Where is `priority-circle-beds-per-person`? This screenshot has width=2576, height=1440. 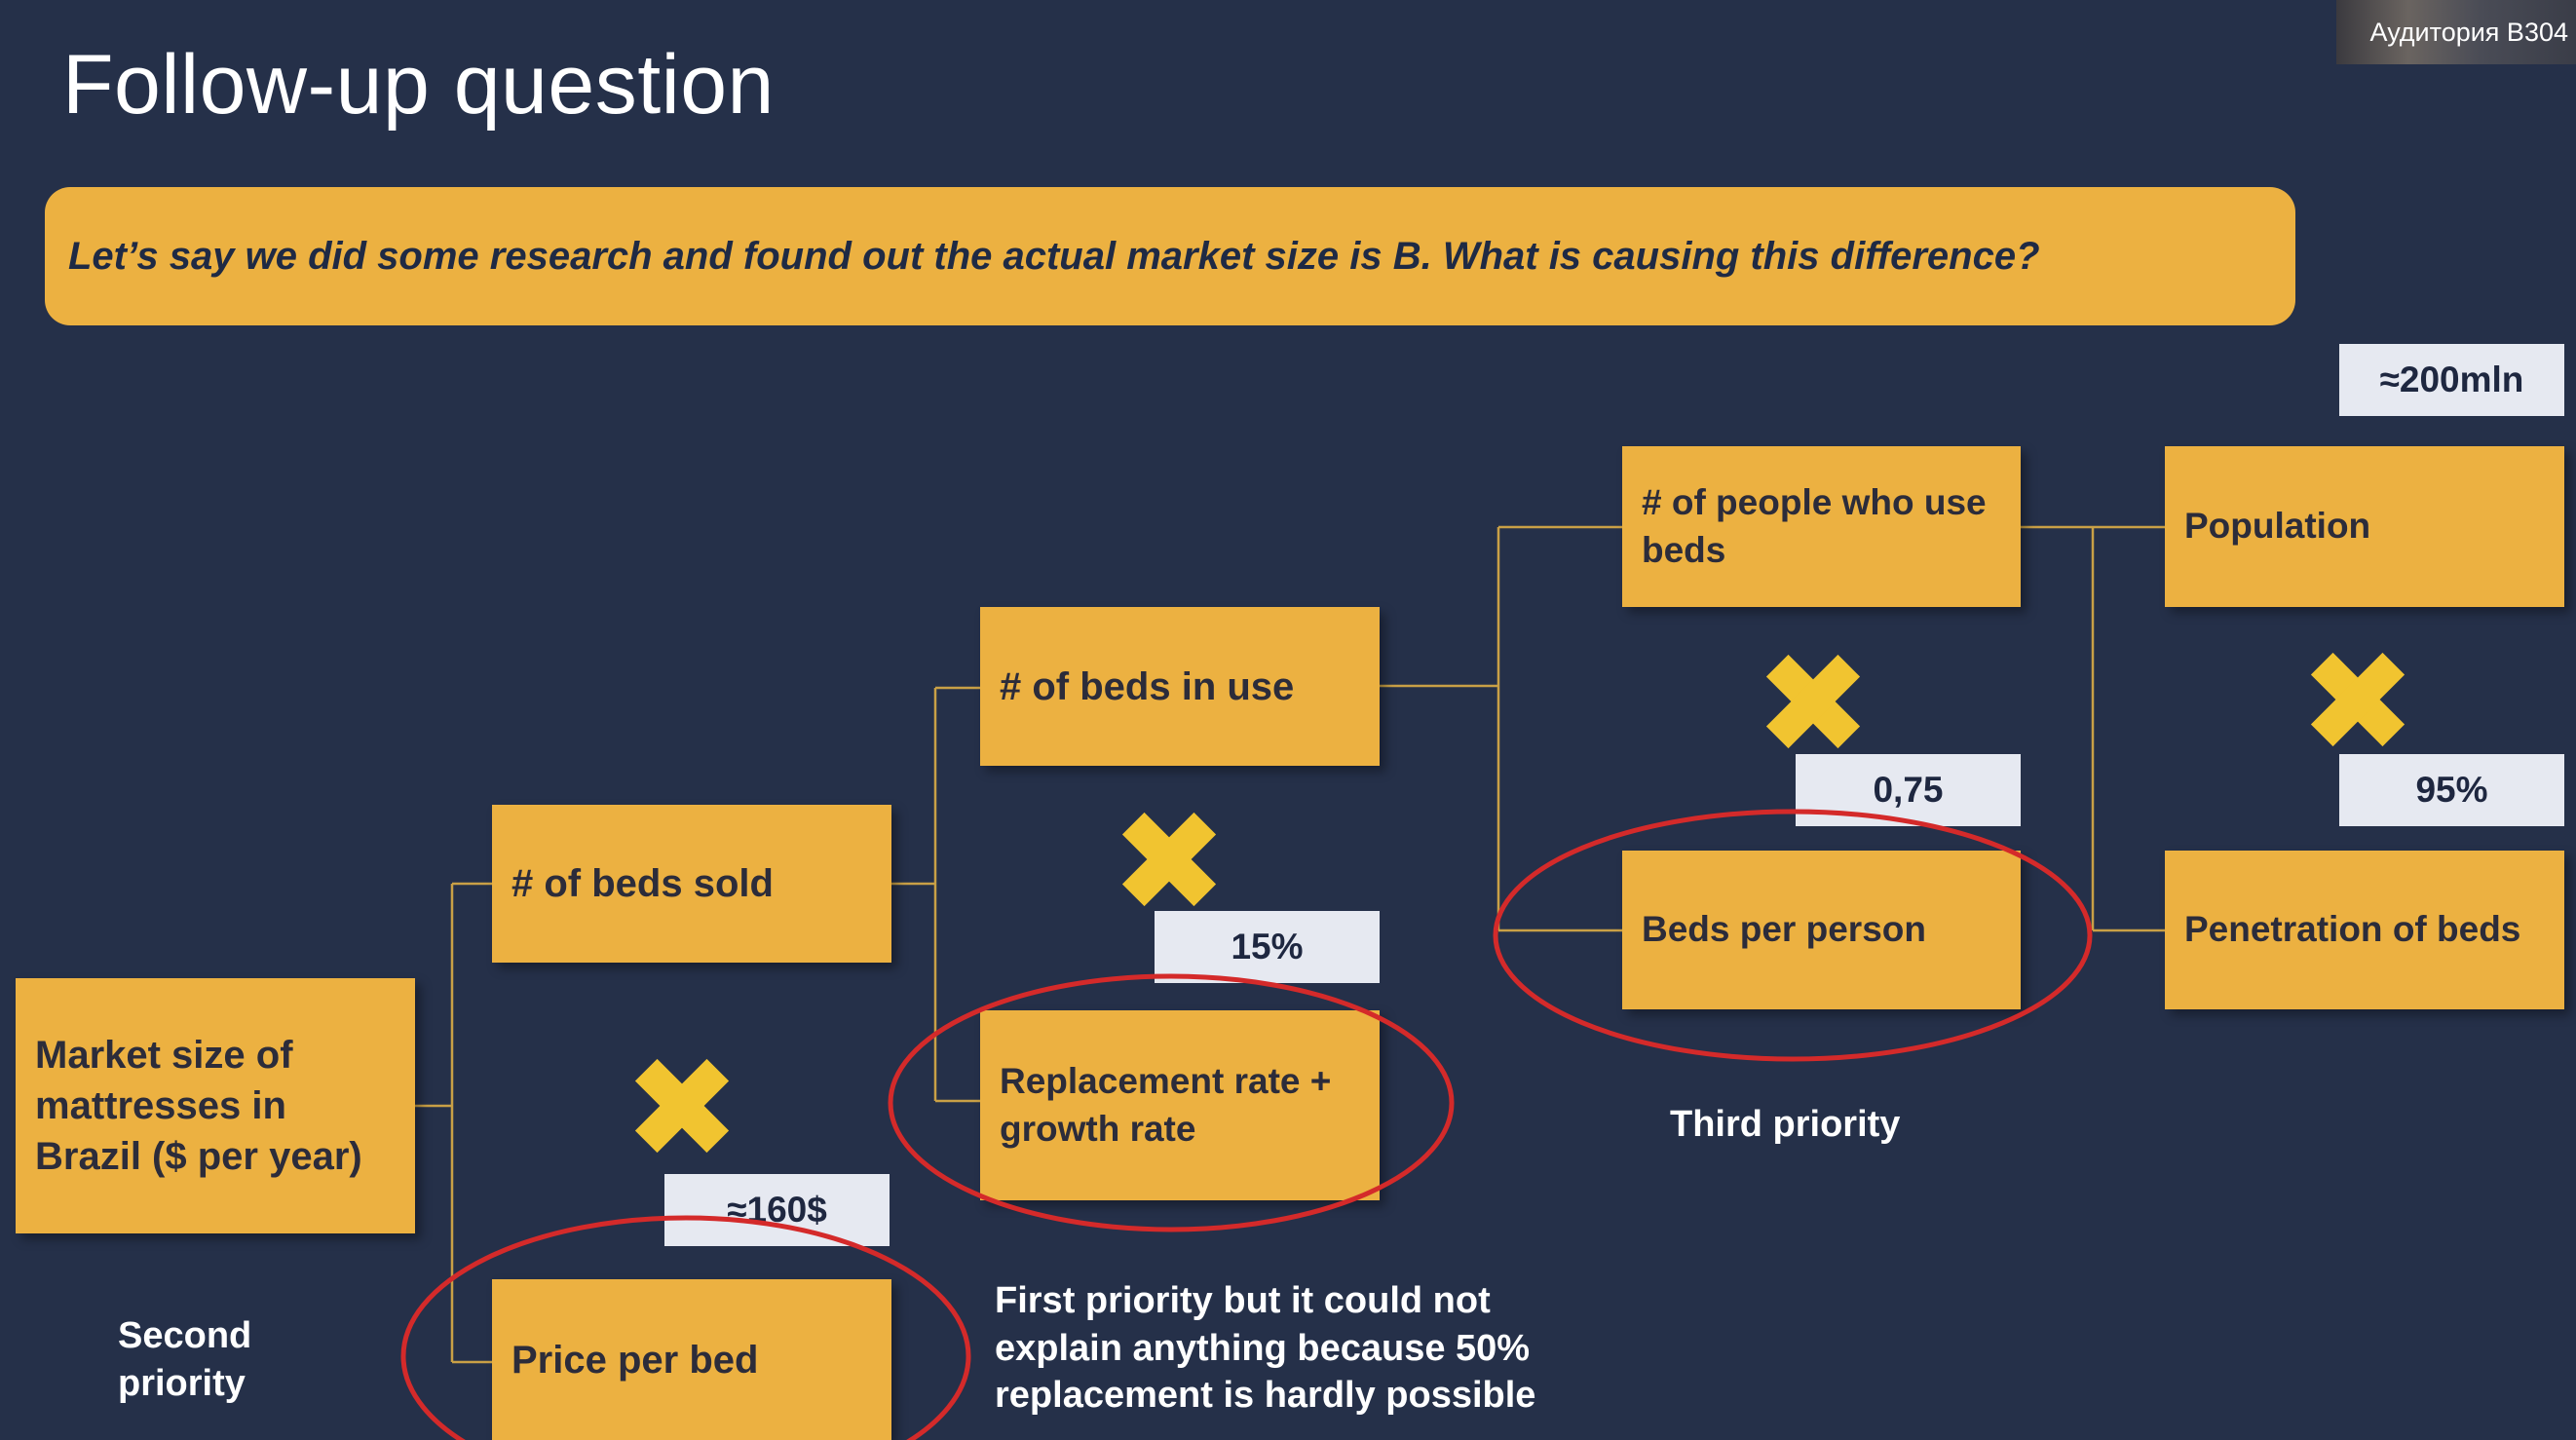
priority-circle-beds-per-person is located at coordinates (1793, 935).